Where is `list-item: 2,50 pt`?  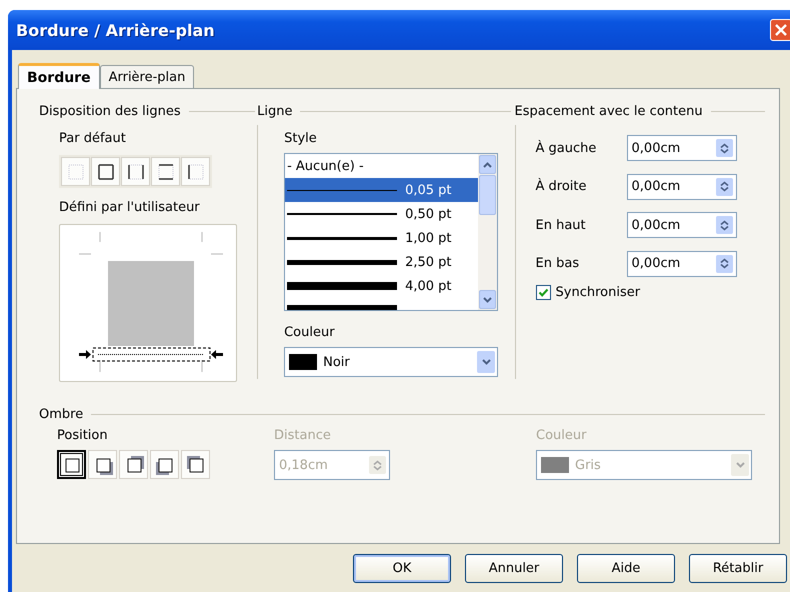
list-item: 2,50 pt is located at coordinates (381, 262).